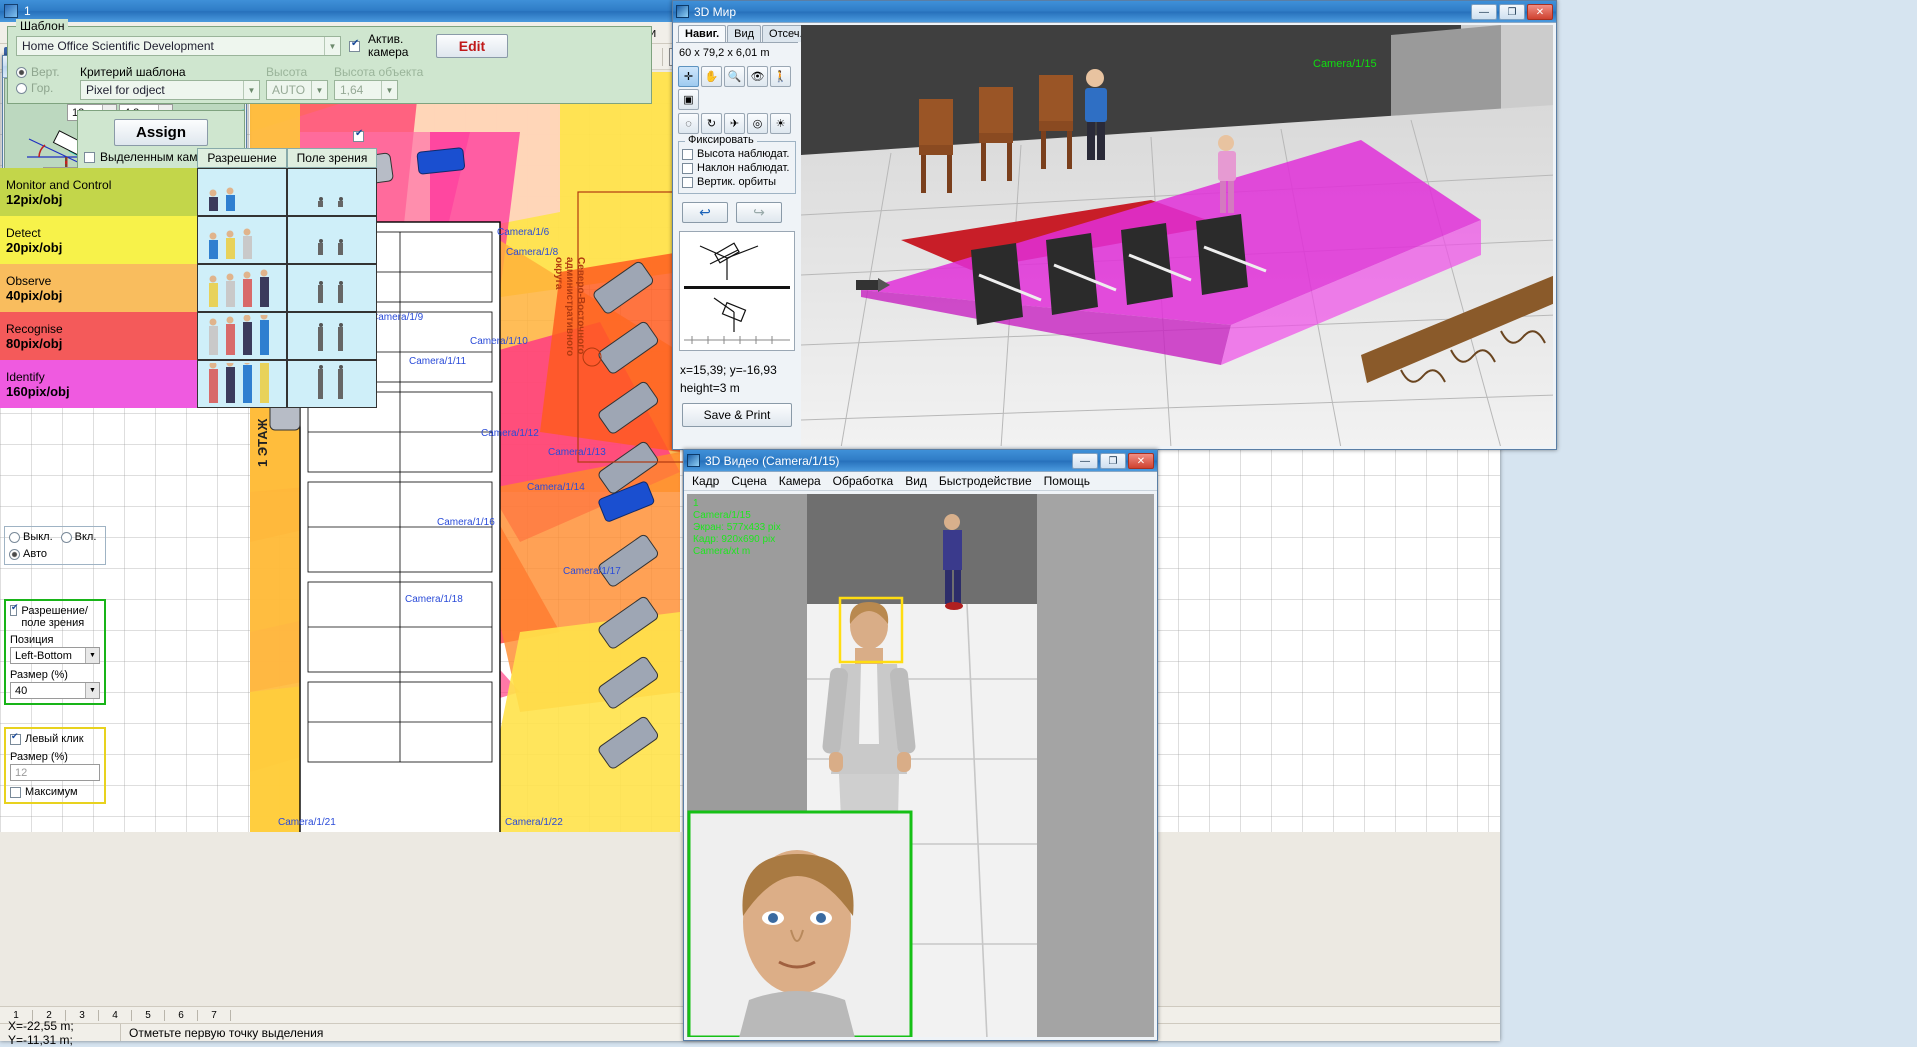  Describe the element at coordinates (354, 45) in the screenshot. I see `active-camera-checkbox: ✔` at that location.